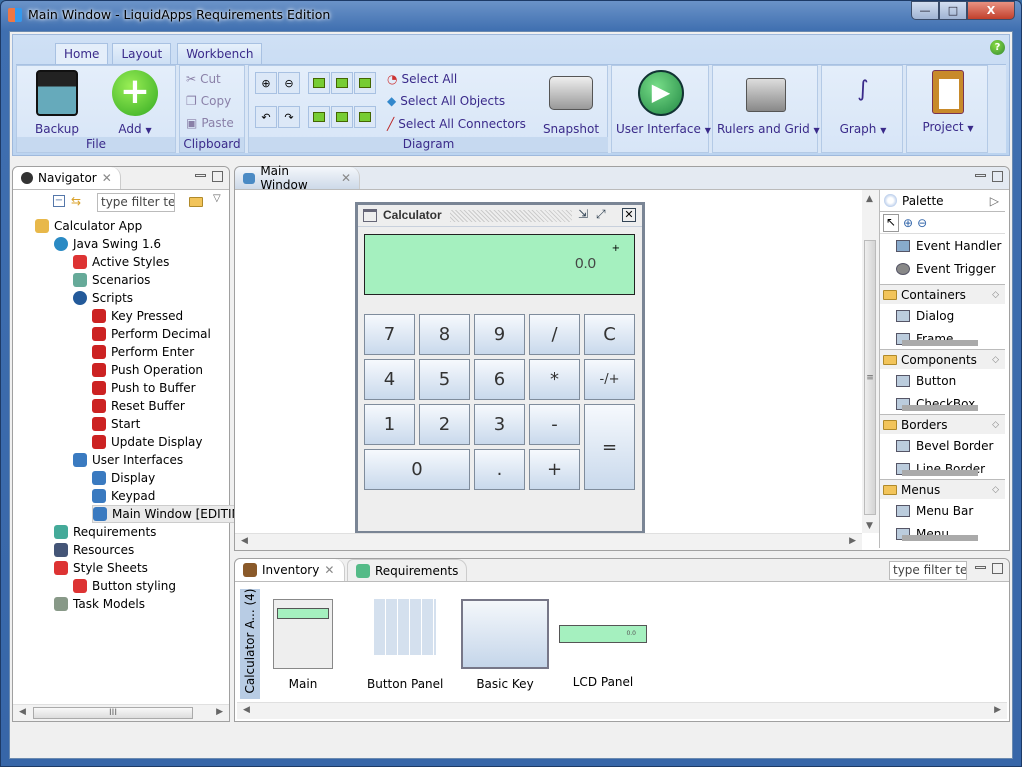 The image size is (1022, 767). What do you see at coordinates (601, 214) in the screenshot?
I see `maximize-icon: ⤢` at bounding box center [601, 214].